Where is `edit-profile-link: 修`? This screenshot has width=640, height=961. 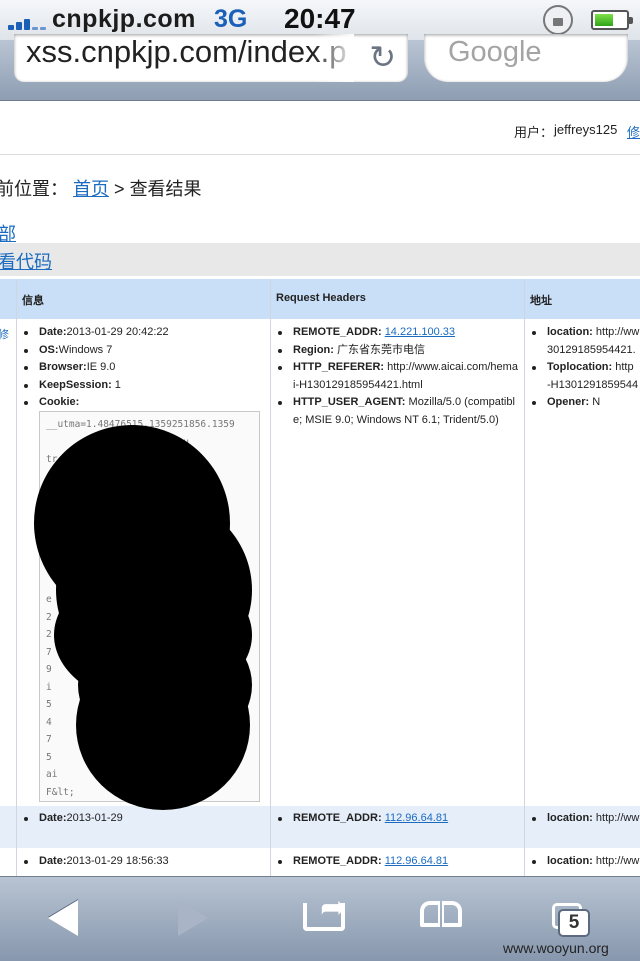
edit-profile-link: 修 is located at coordinates (633, 131).